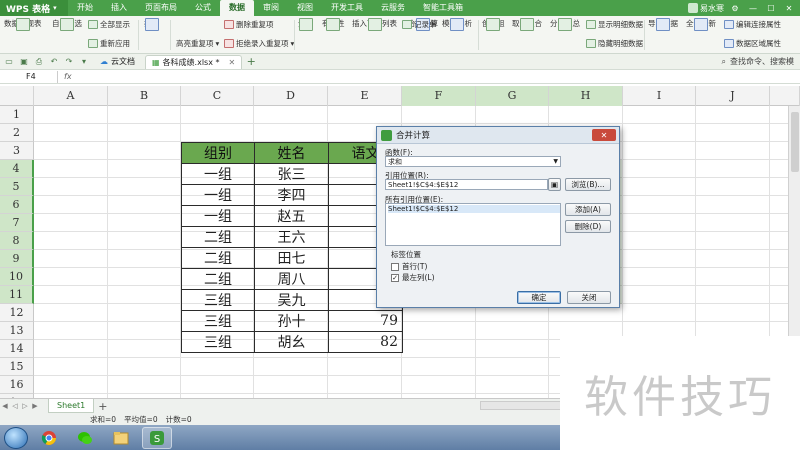 Image resolution: width=800 pixels, height=450 pixels. What do you see at coordinates (85, 8) in the screenshot?
I see `tab-home: 开始` at bounding box center [85, 8].